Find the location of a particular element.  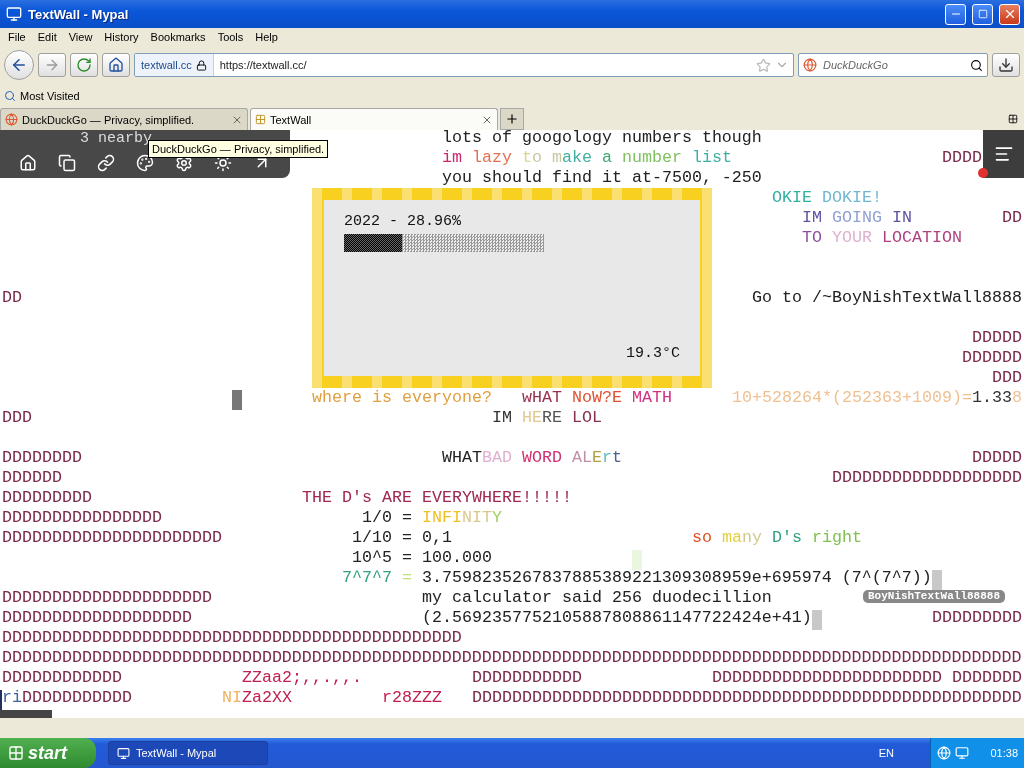

wall-text: so many D's right is located at coordinates (777, 538).